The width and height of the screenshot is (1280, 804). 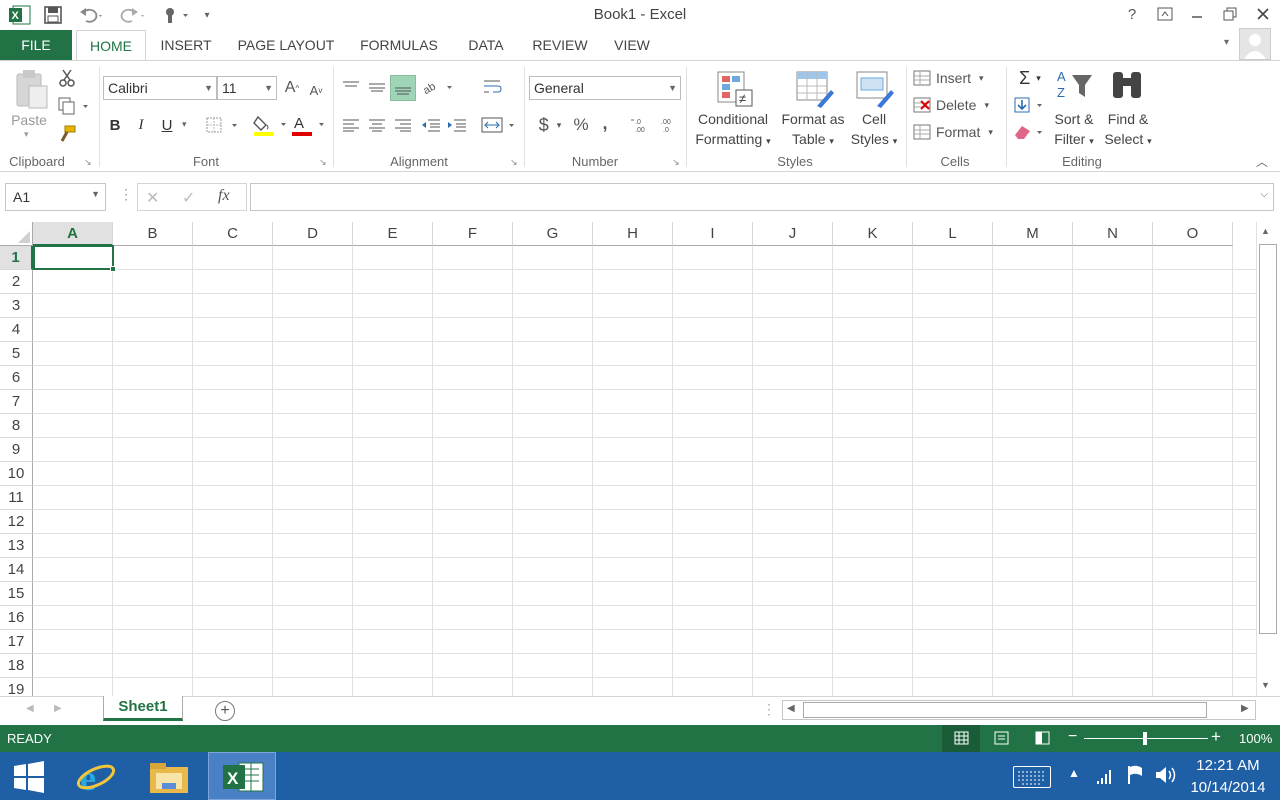 I want to click on page-layout-view-icon, so click(x=1003, y=739).